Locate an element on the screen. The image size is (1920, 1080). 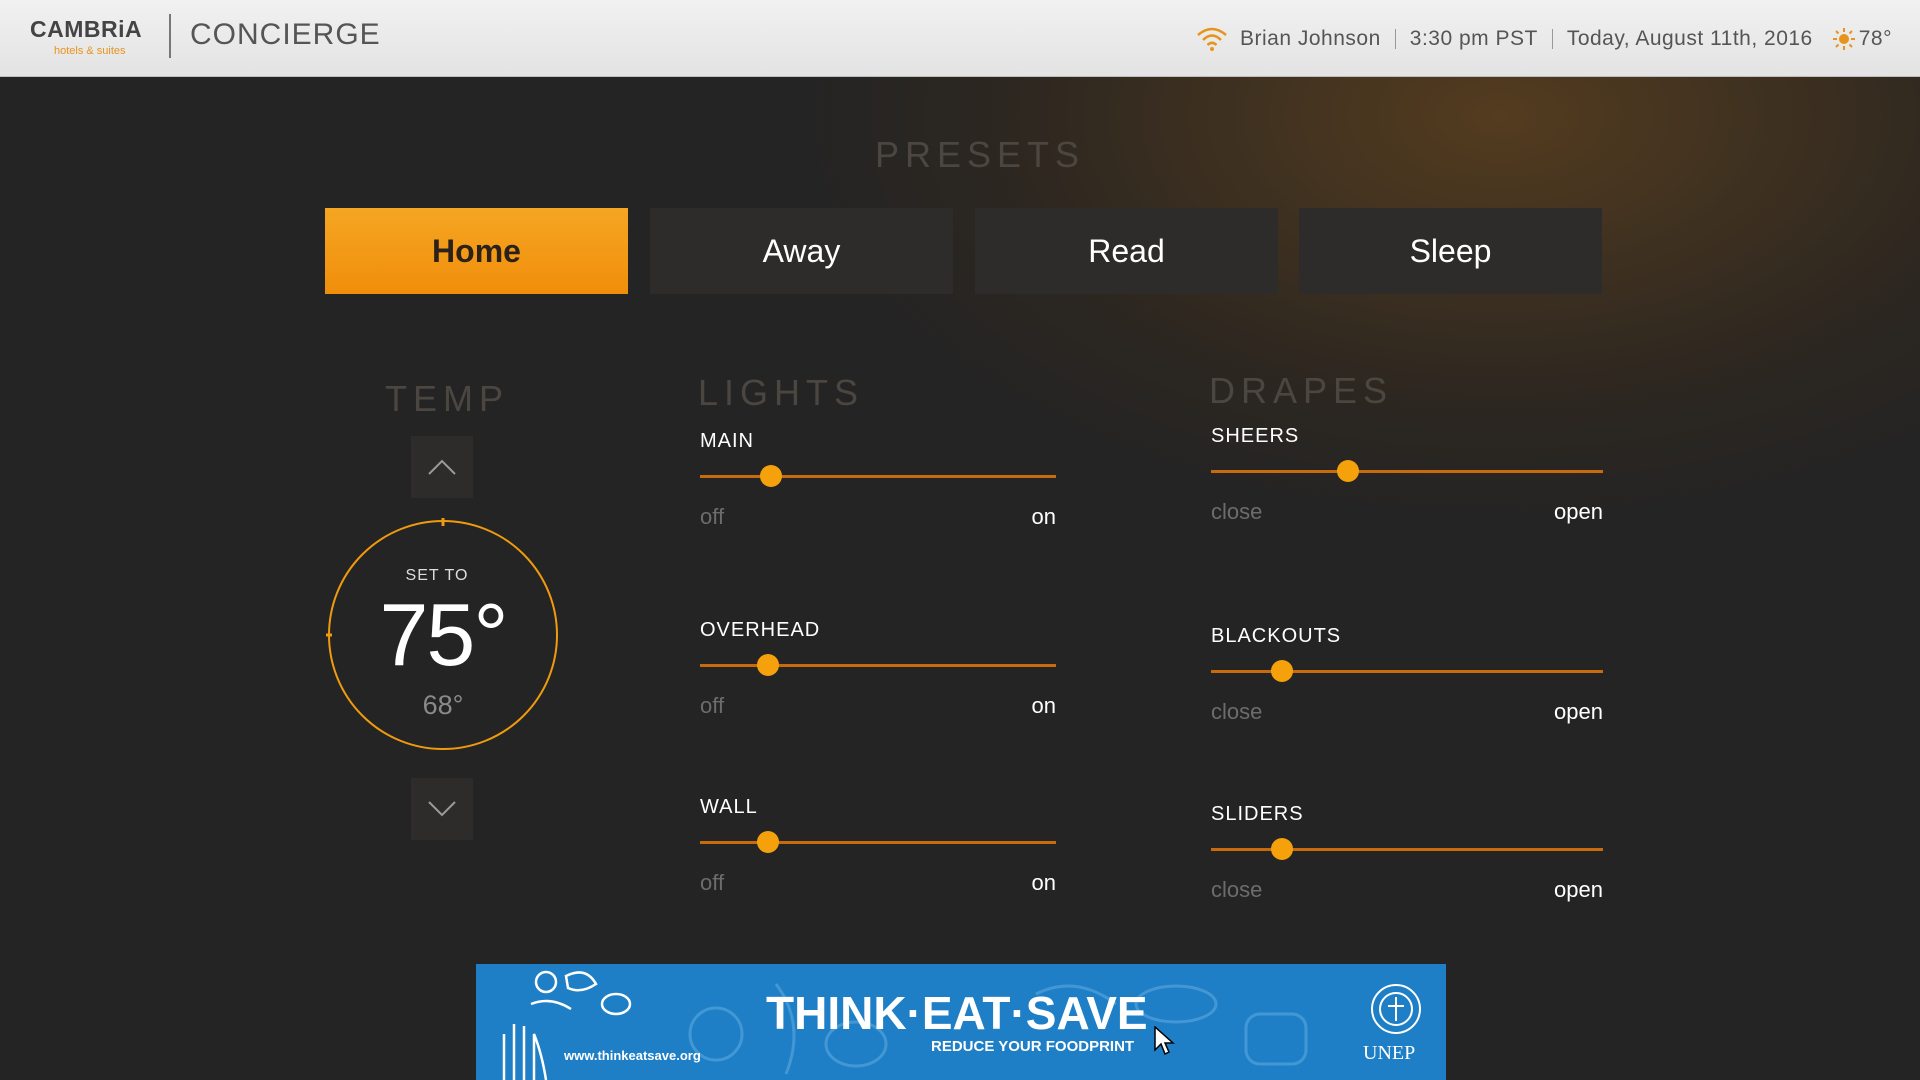
set-temperature: 75° is located at coordinates (443, 634).